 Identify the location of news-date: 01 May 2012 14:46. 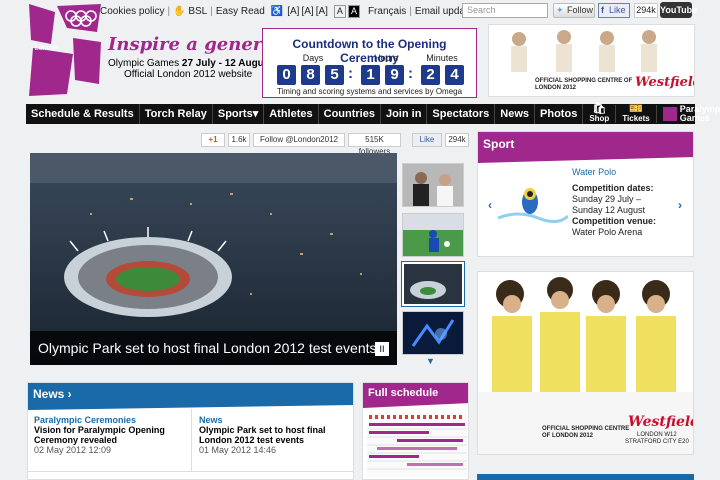
(238, 450).